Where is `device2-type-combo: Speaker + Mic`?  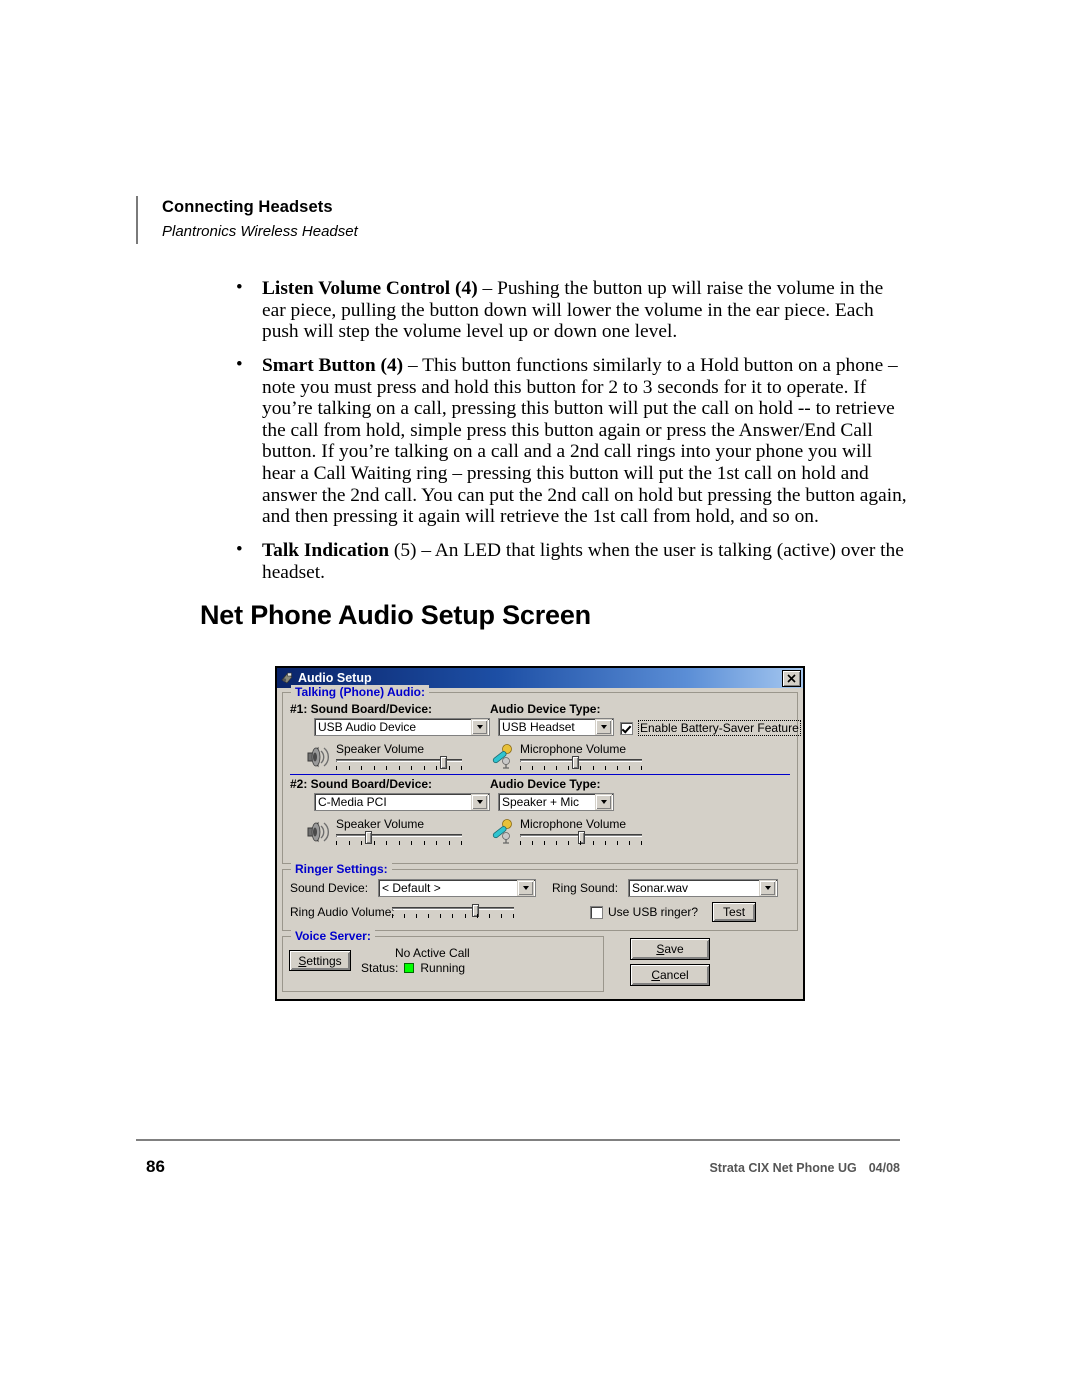
device2-type-combo: Speaker + Mic is located at coordinates (556, 802).